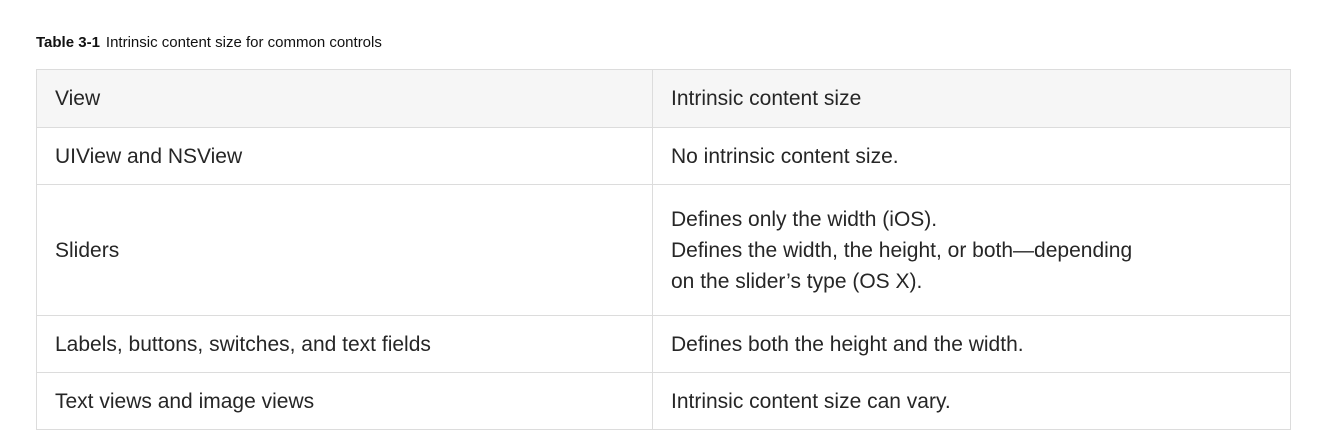 Image resolution: width=1328 pixels, height=444 pixels. I want to click on cell-text-line: Intrinsic content size can vary., so click(811, 401).